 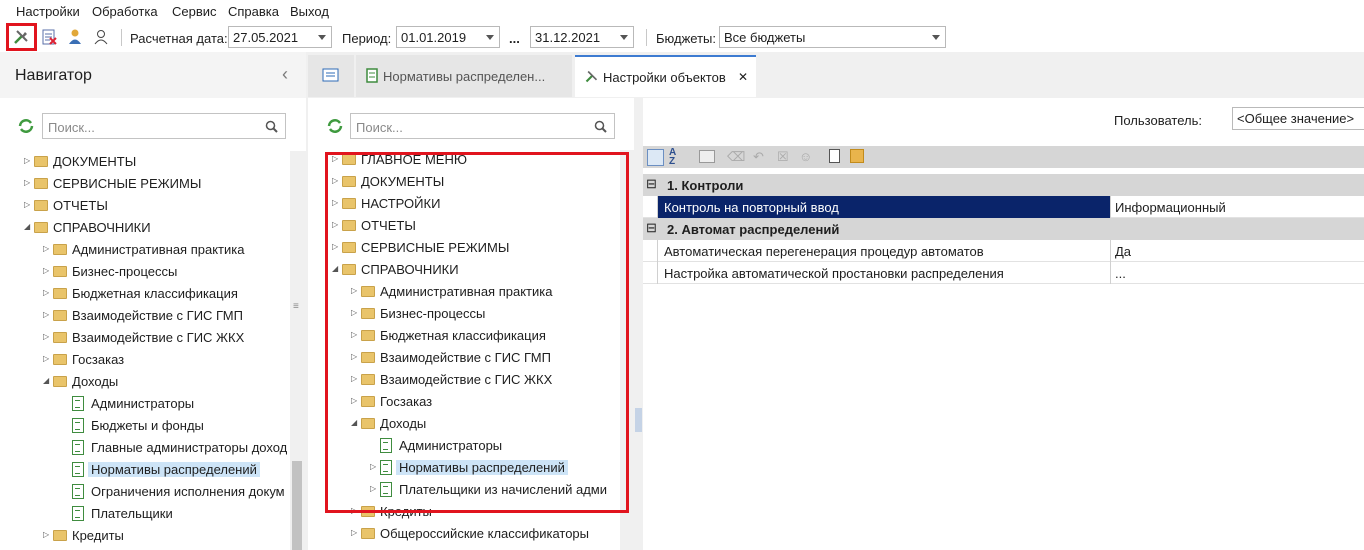 I want to click on scrollbar-thumb, so click(x=297, y=505).